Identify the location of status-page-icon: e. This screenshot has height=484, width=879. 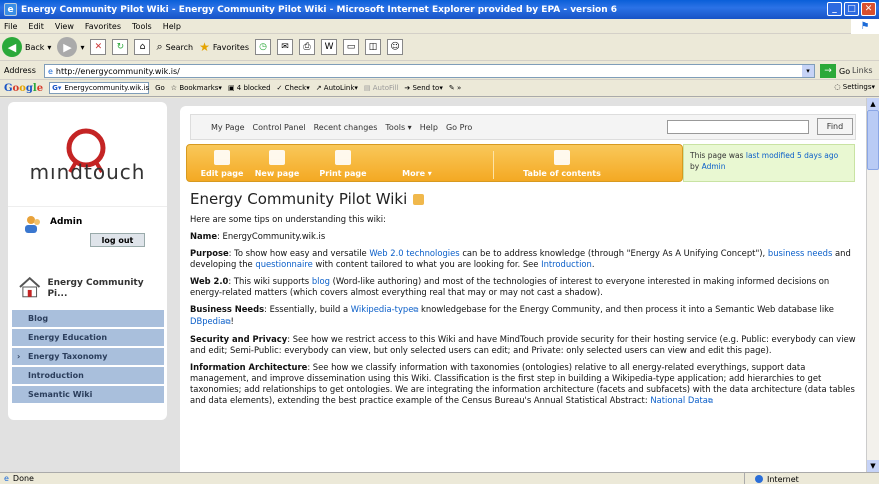
(6, 478).